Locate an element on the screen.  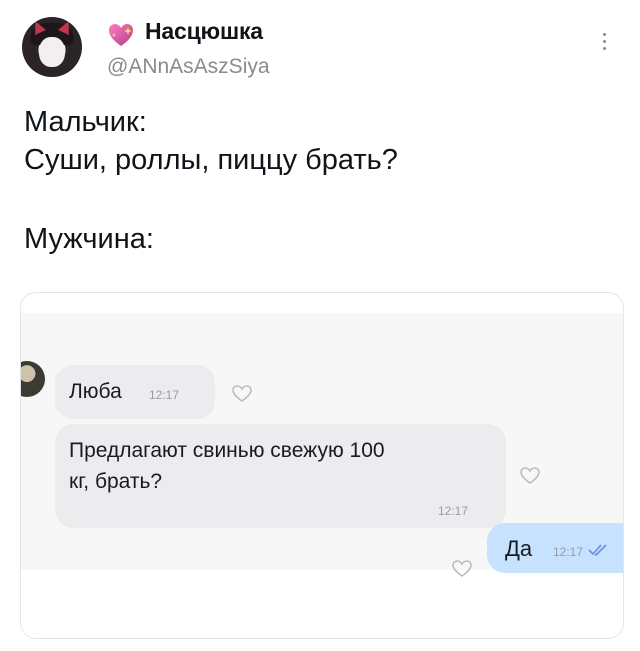
more-options-icon is located at coordinates (605, 43).